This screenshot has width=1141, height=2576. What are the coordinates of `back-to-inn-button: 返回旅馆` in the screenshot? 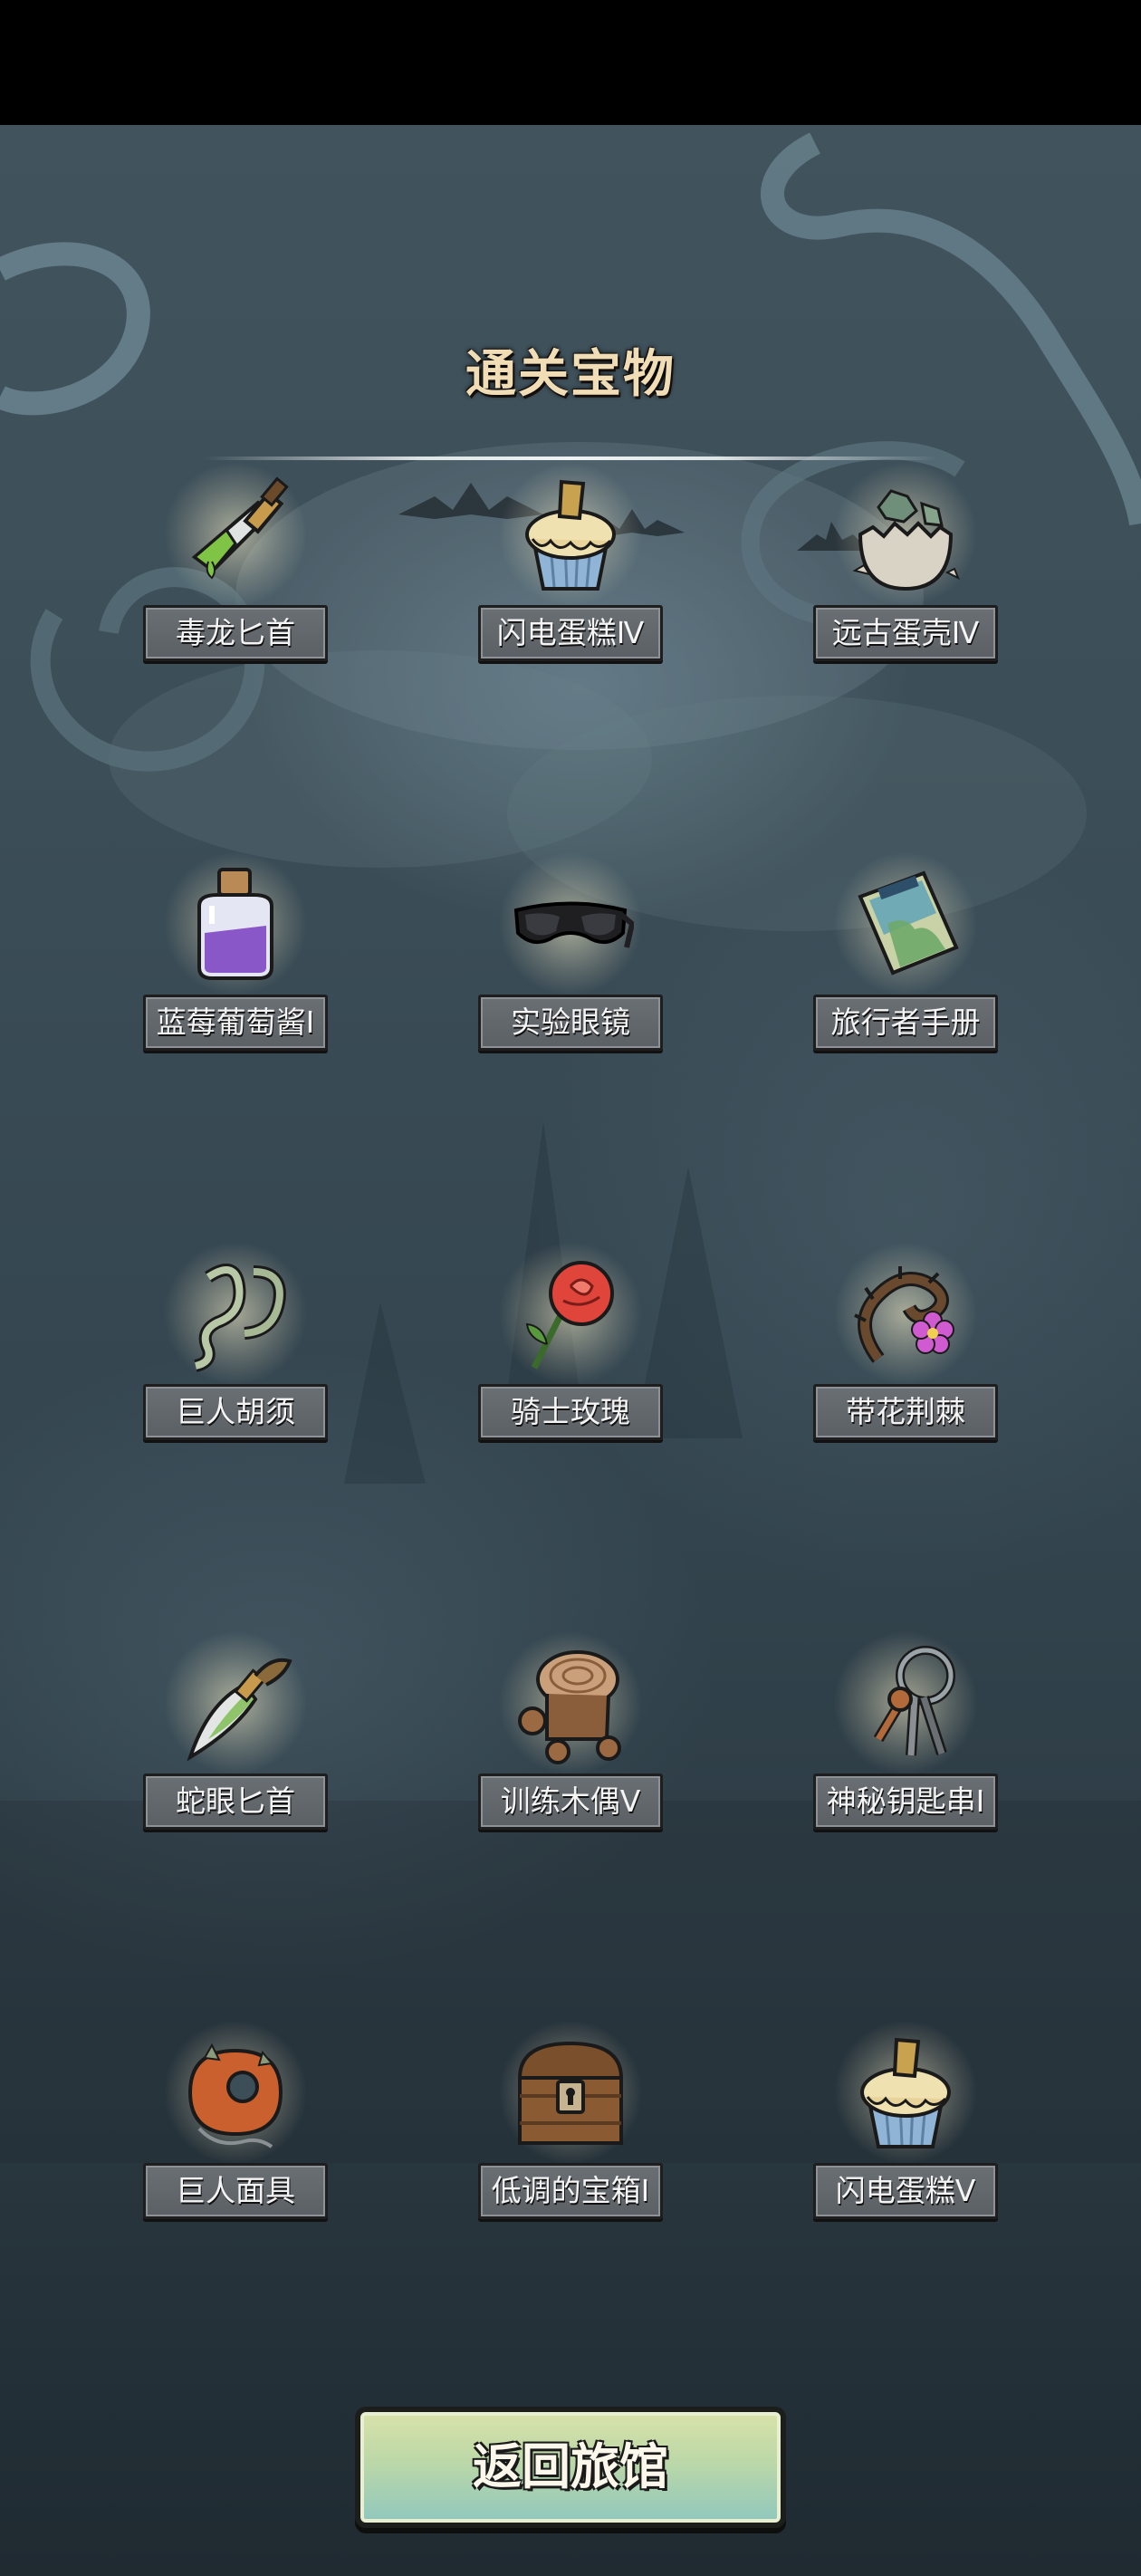 It's located at (570, 2467).